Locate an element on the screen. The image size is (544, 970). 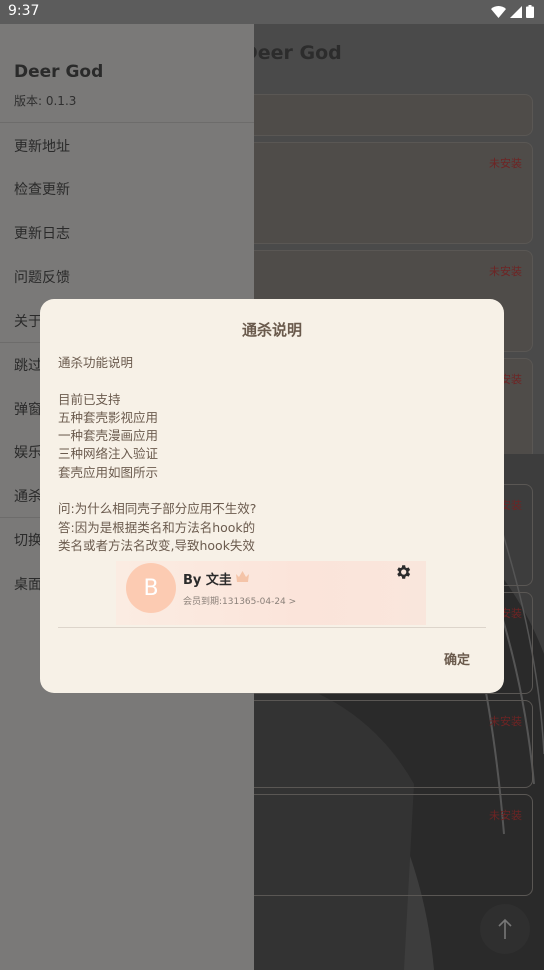
background-title-text: Deer God is located at coordinates (298, 53).